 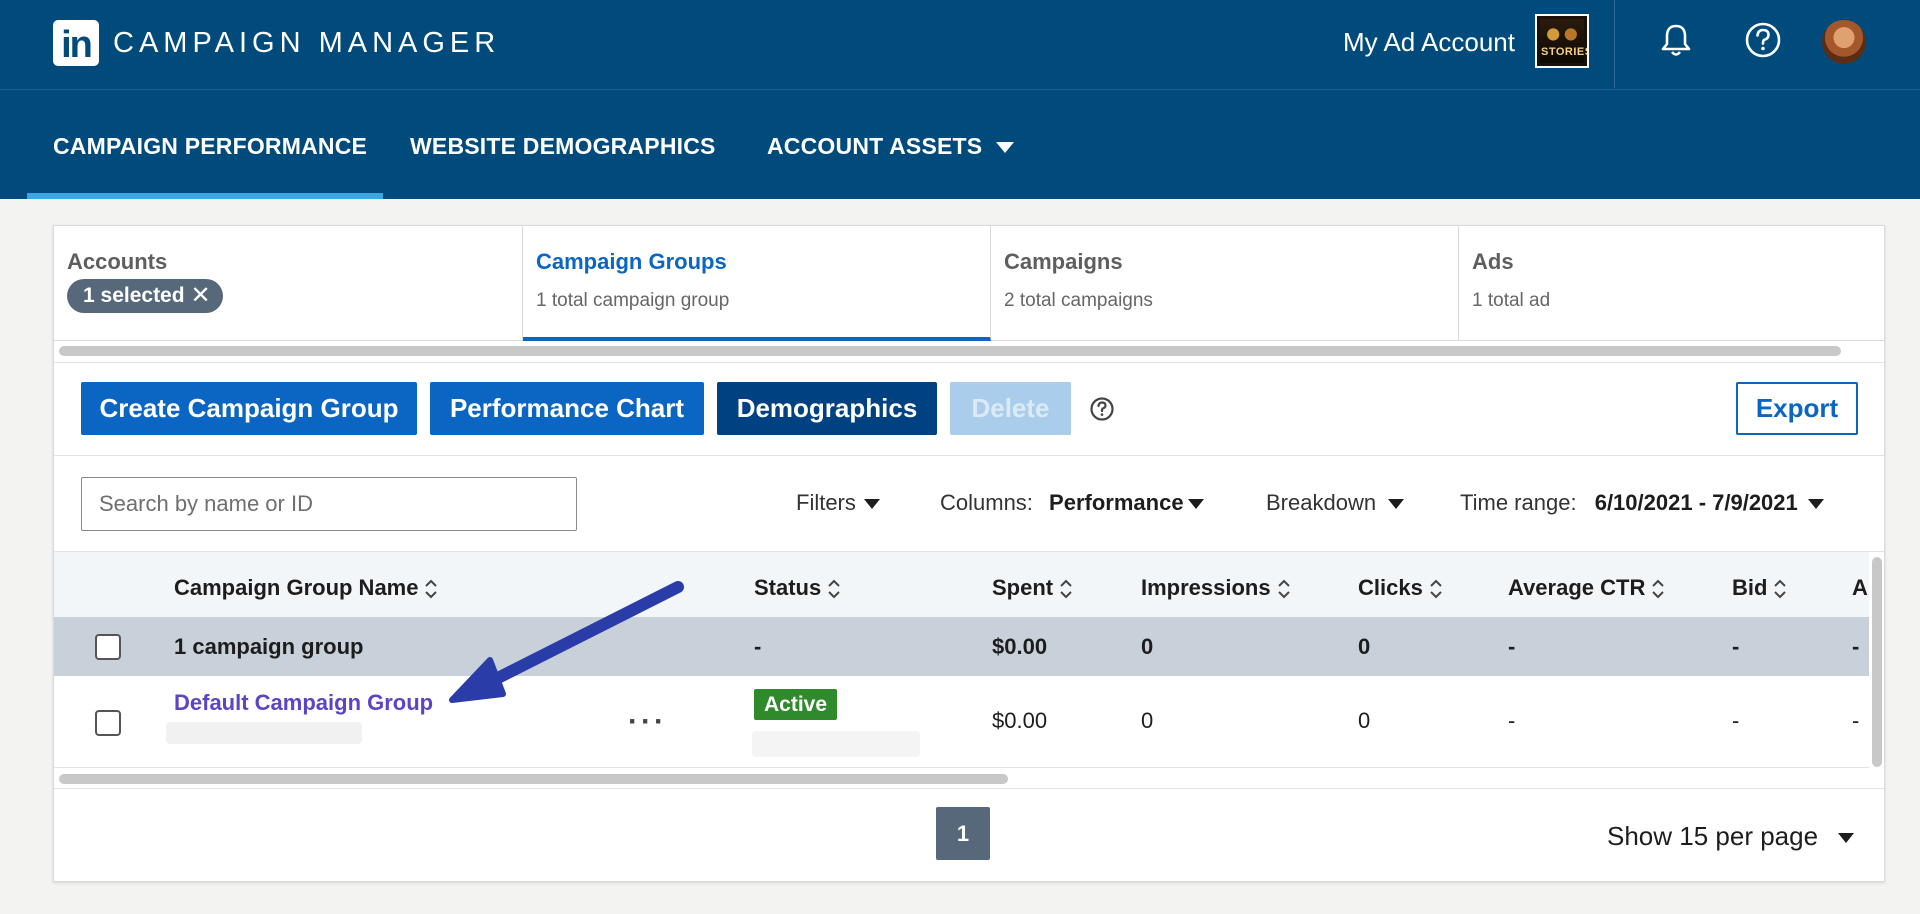 What do you see at coordinates (1390, 587) in the screenshot?
I see `column-header-label: Clicks` at bounding box center [1390, 587].